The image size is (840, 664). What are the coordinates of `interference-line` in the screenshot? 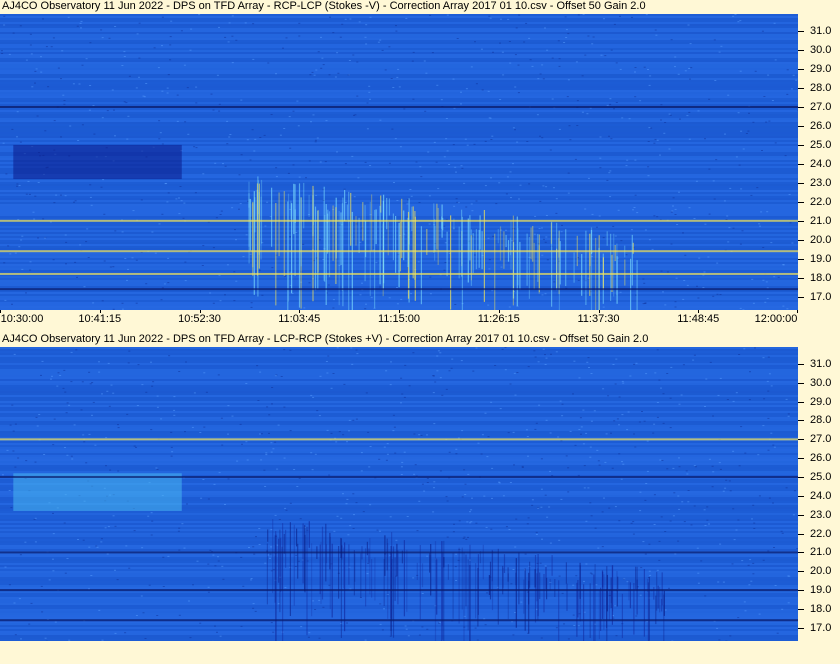 It's located at (399, 439).